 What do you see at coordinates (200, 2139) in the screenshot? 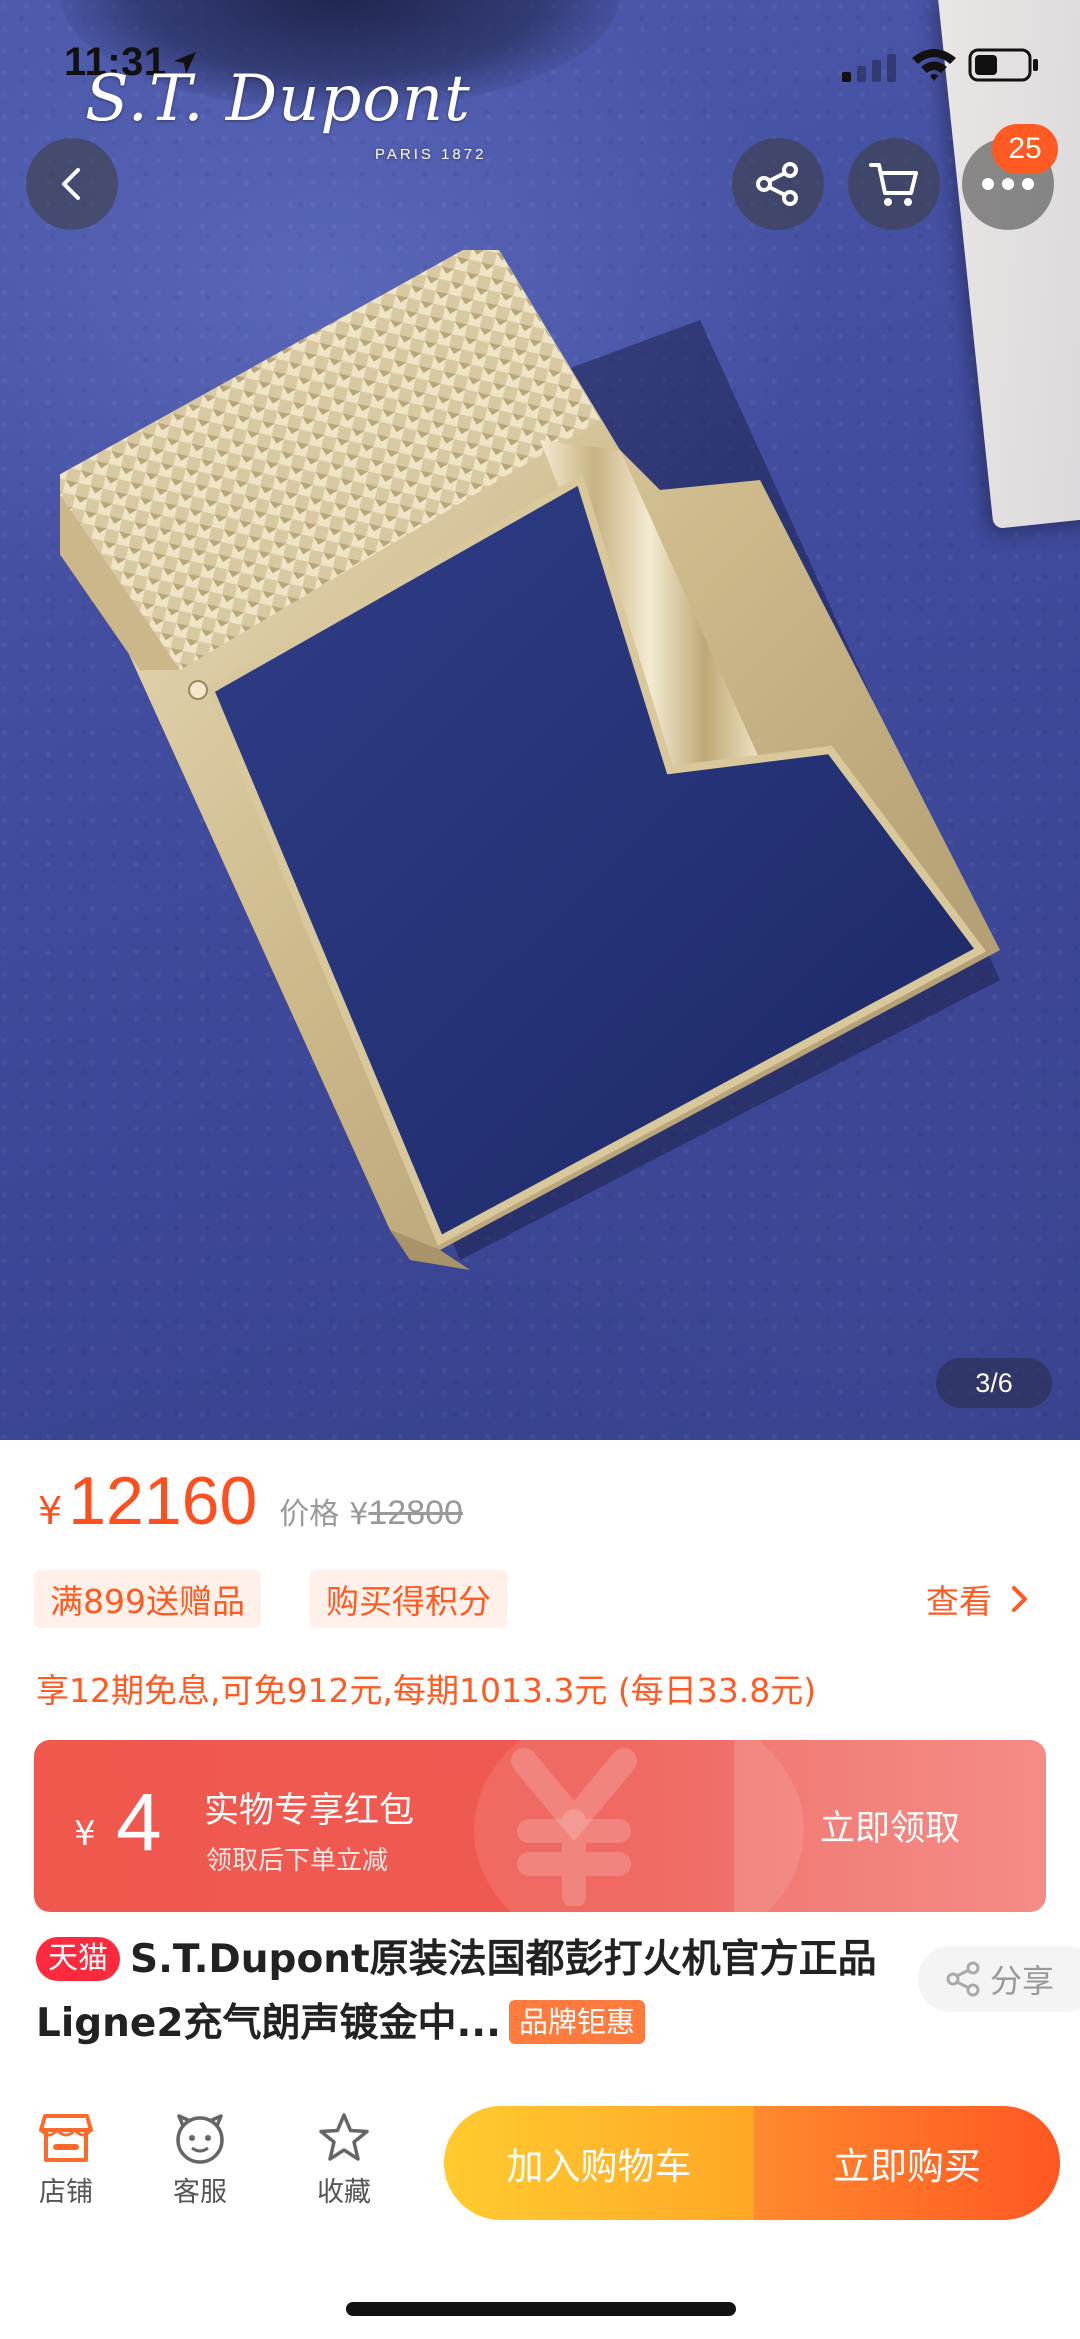
I see `customer-service-icon` at bounding box center [200, 2139].